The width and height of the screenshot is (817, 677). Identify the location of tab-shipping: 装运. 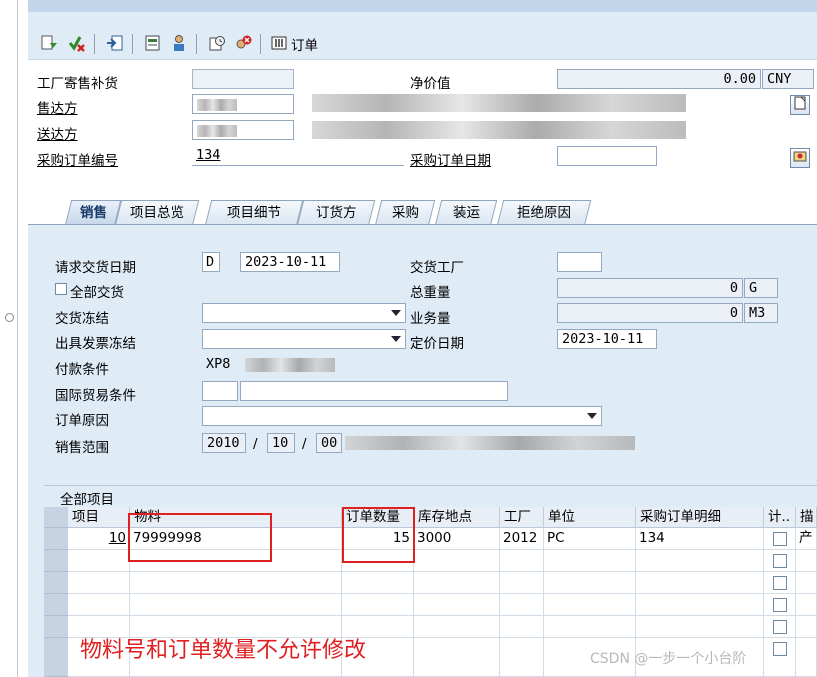
(466, 213).